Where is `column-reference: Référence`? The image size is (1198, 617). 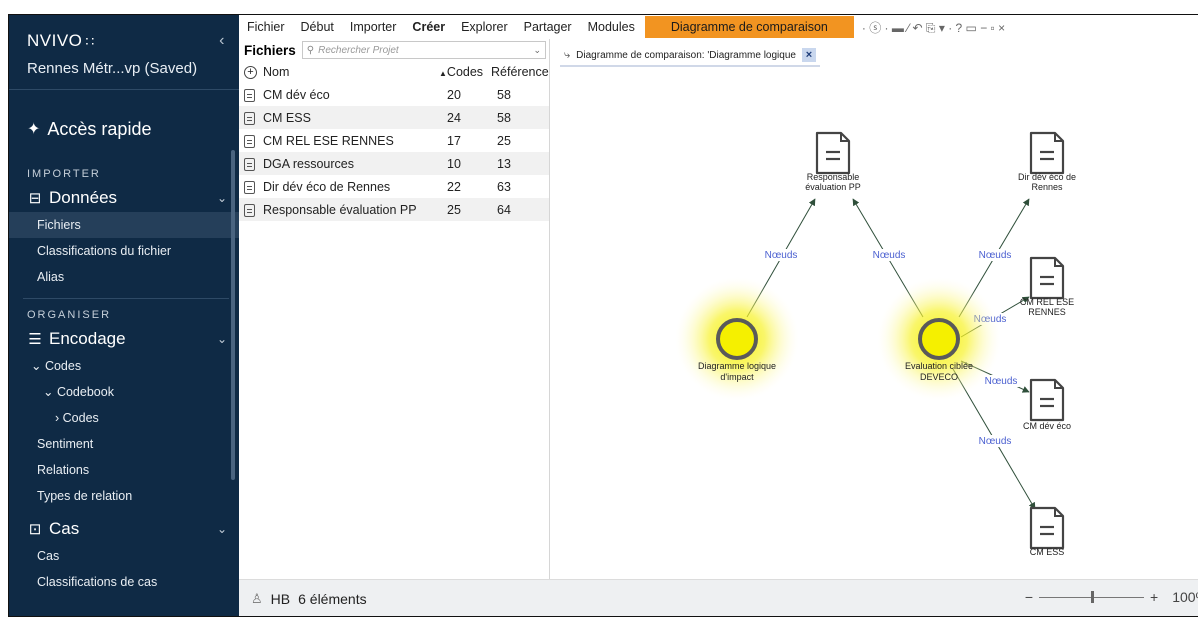 column-reference: Référence is located at coordinates (518, 72).